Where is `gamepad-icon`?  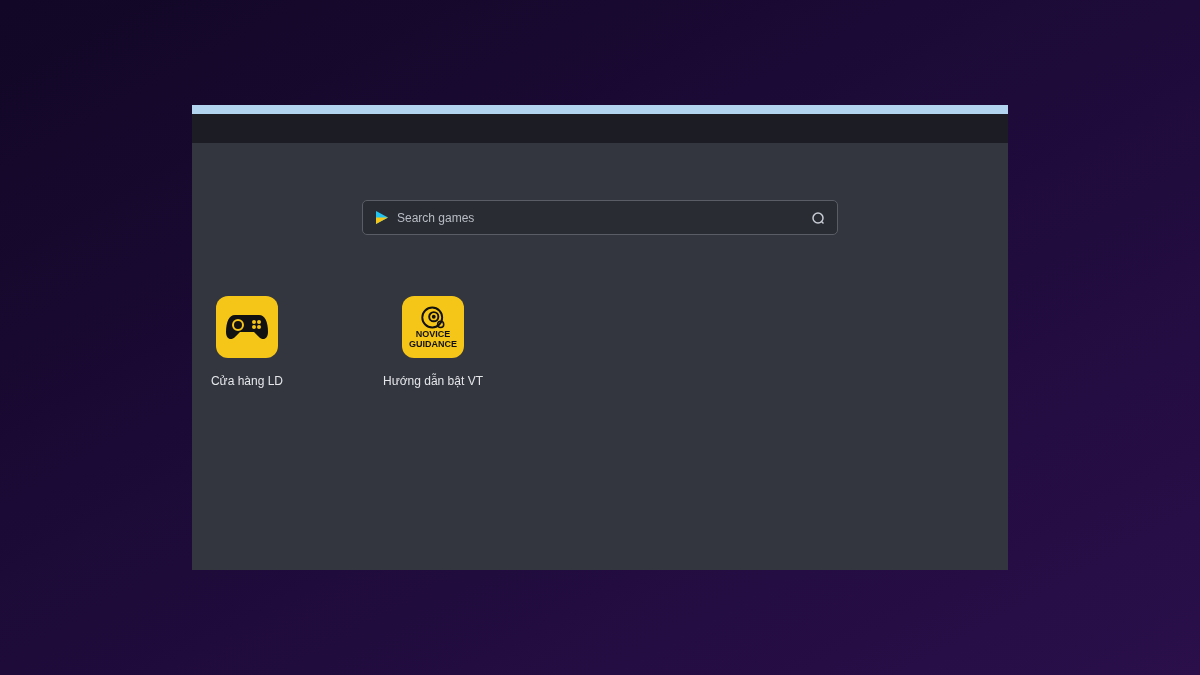
gamepad-icon is located at coordinates (247, 327).